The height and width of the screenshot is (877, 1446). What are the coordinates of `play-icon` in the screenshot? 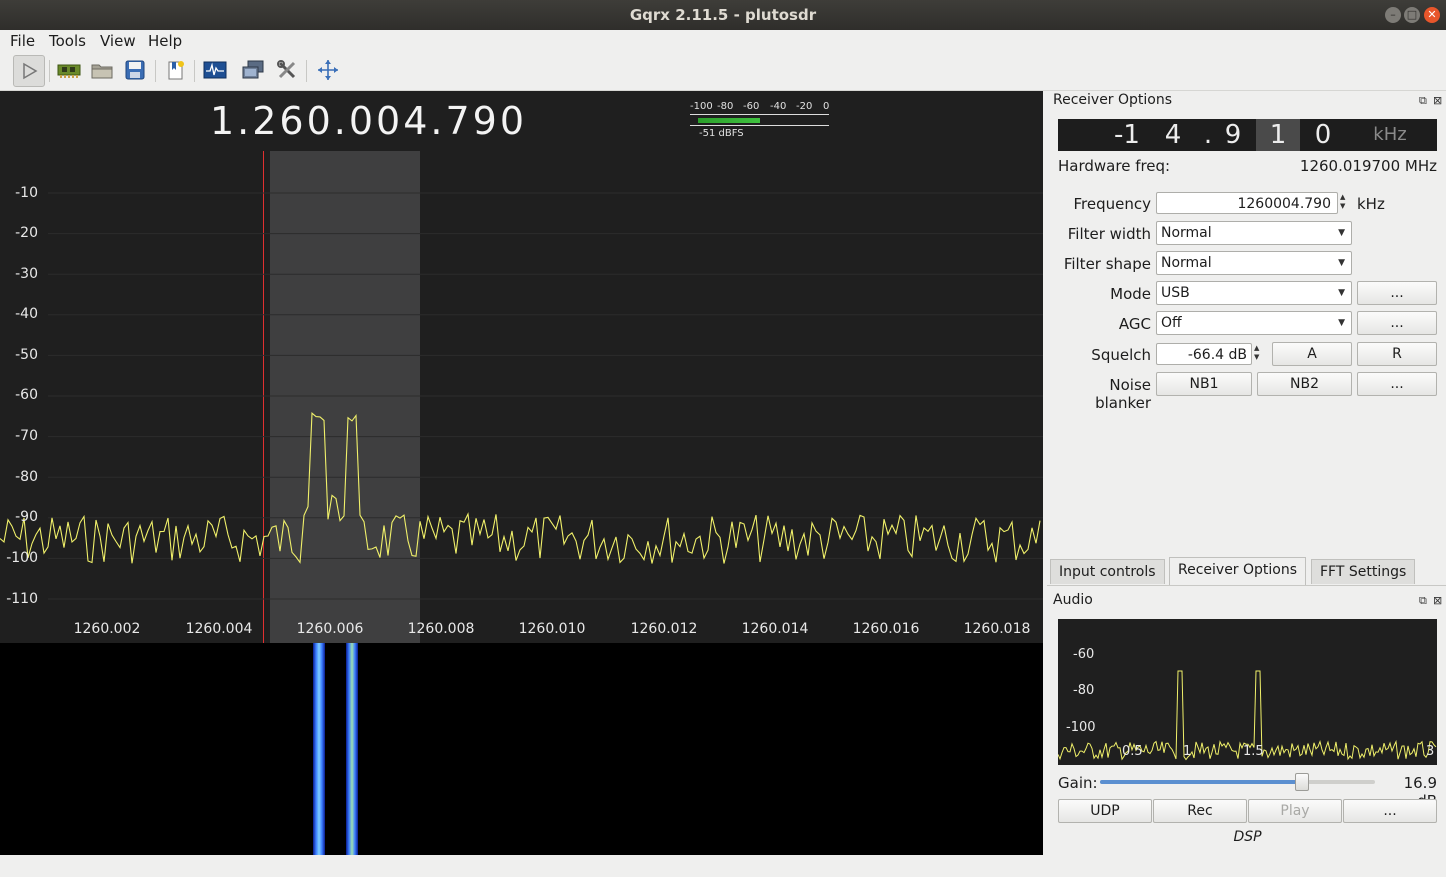 It's located at (29, 71).